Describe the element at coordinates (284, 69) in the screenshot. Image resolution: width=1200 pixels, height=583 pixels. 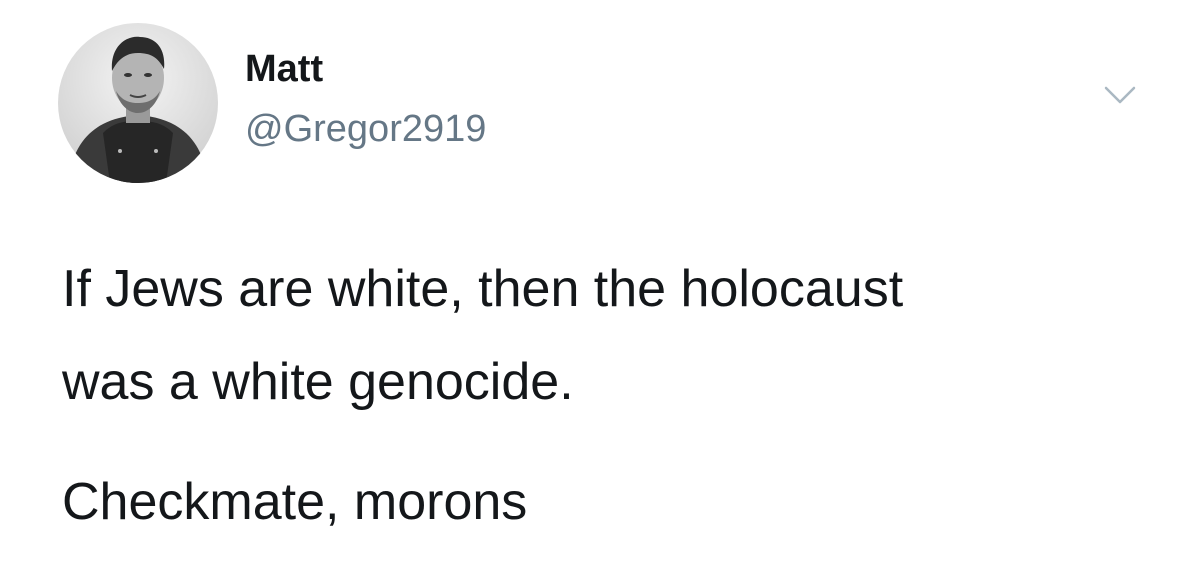
I see `display-name: Matt` at that location.